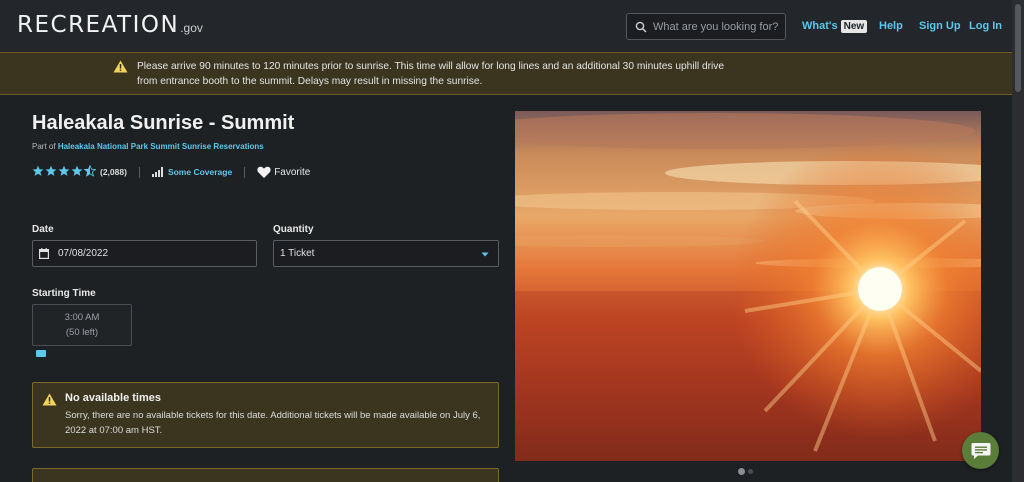  What do you see at coordinates (113, 172) in the screenshot?
I see `rating-count: (2,088)` at bounding box center [113, 172].